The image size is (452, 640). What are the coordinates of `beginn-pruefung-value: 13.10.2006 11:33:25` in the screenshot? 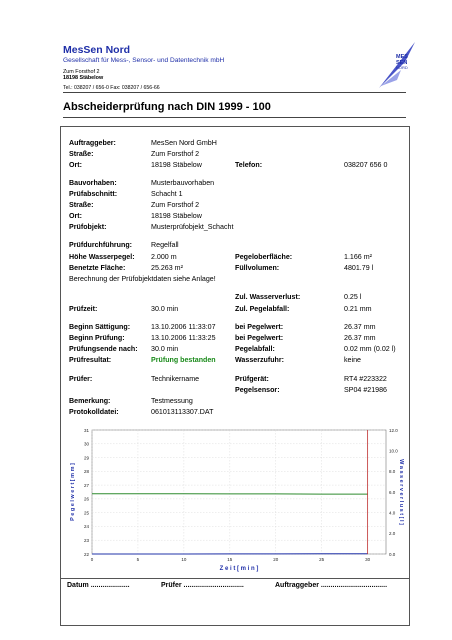 It's located at (183, 338).